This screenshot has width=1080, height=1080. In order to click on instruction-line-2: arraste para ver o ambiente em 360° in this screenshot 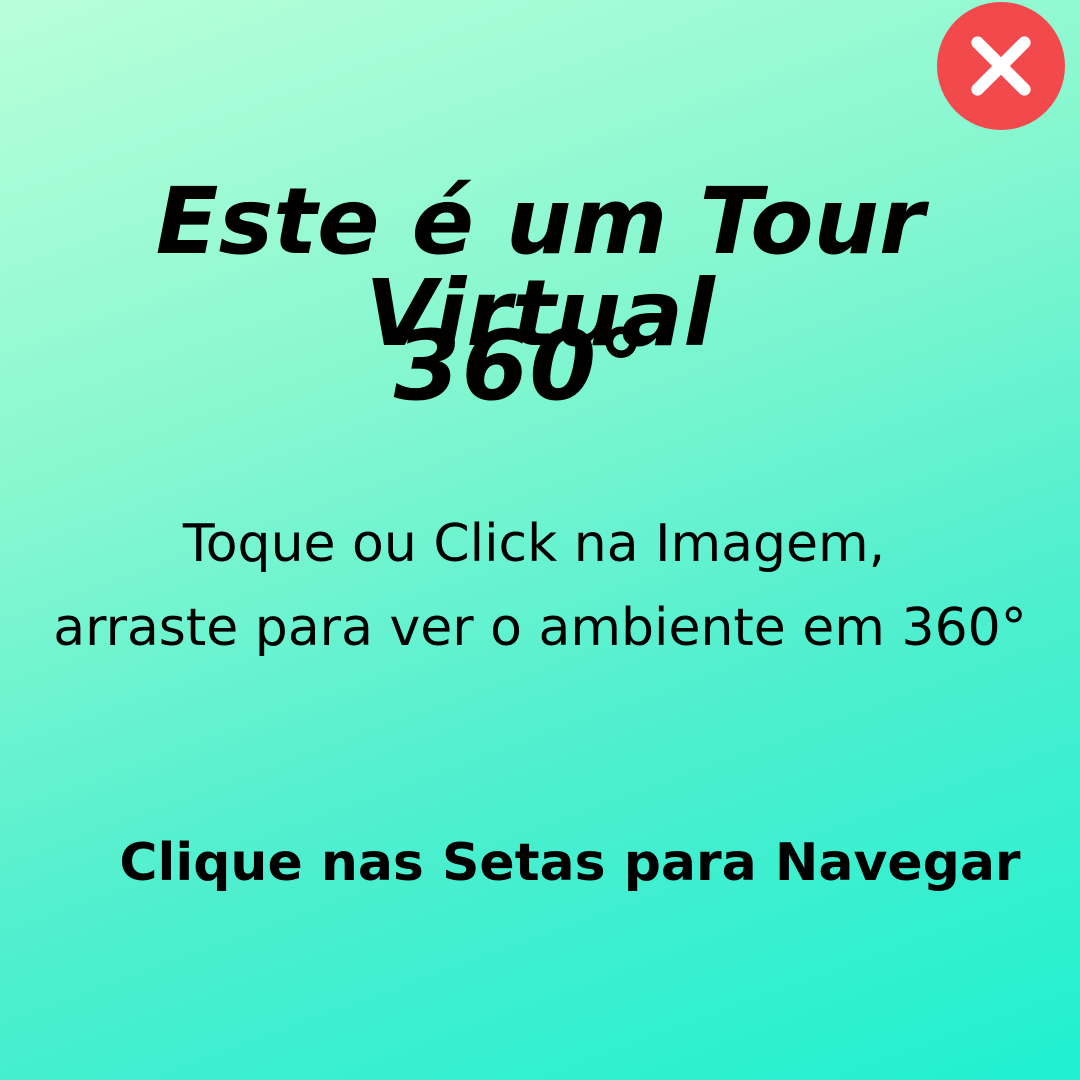, I will do `click(540, 628)`.